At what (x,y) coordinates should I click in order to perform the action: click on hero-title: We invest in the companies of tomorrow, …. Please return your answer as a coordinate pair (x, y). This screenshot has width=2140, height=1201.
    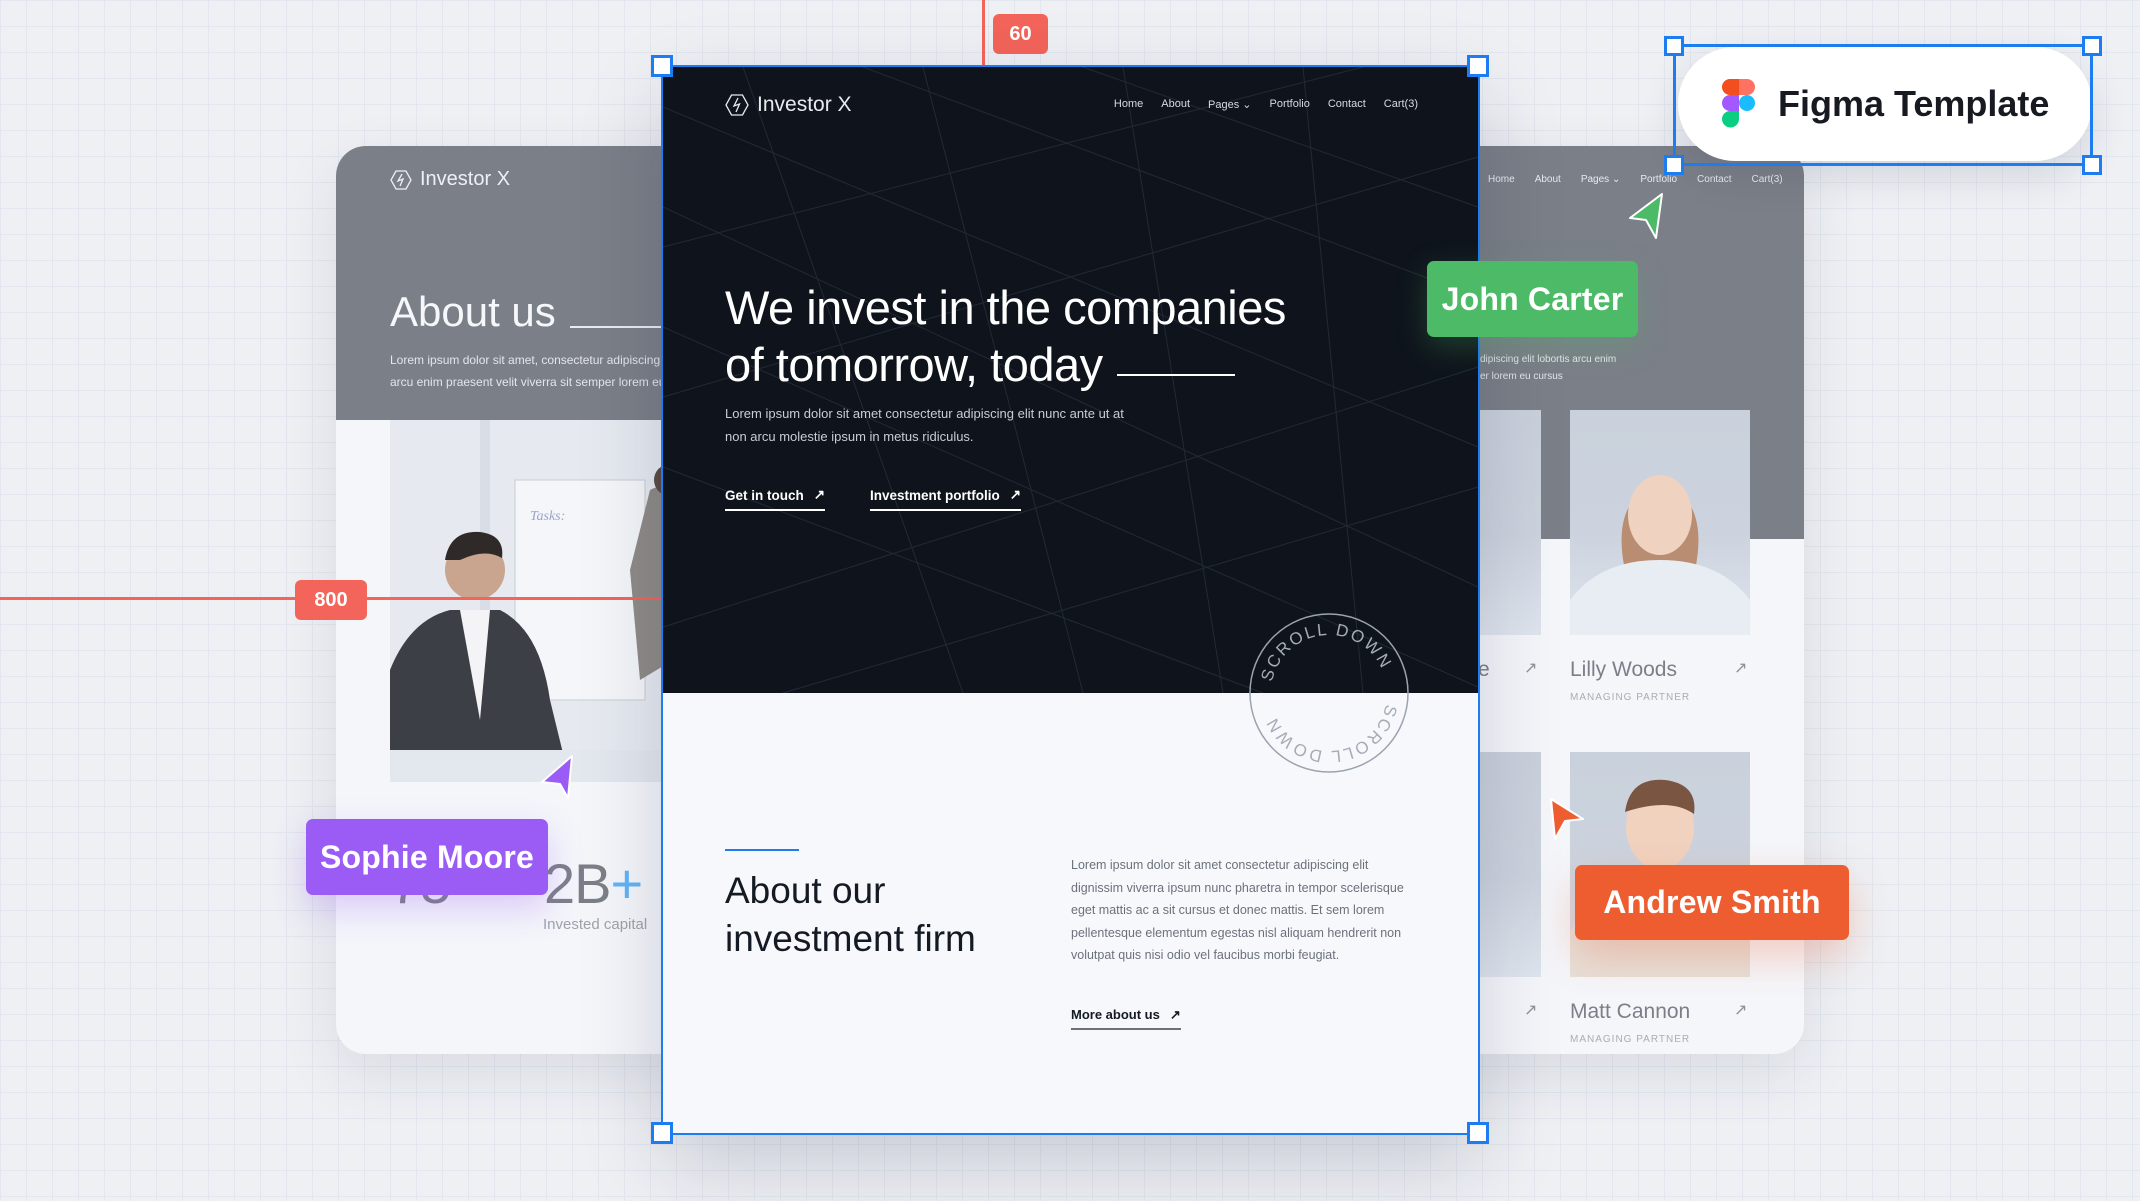
    Looking at the image, I should click on (1005, 336).